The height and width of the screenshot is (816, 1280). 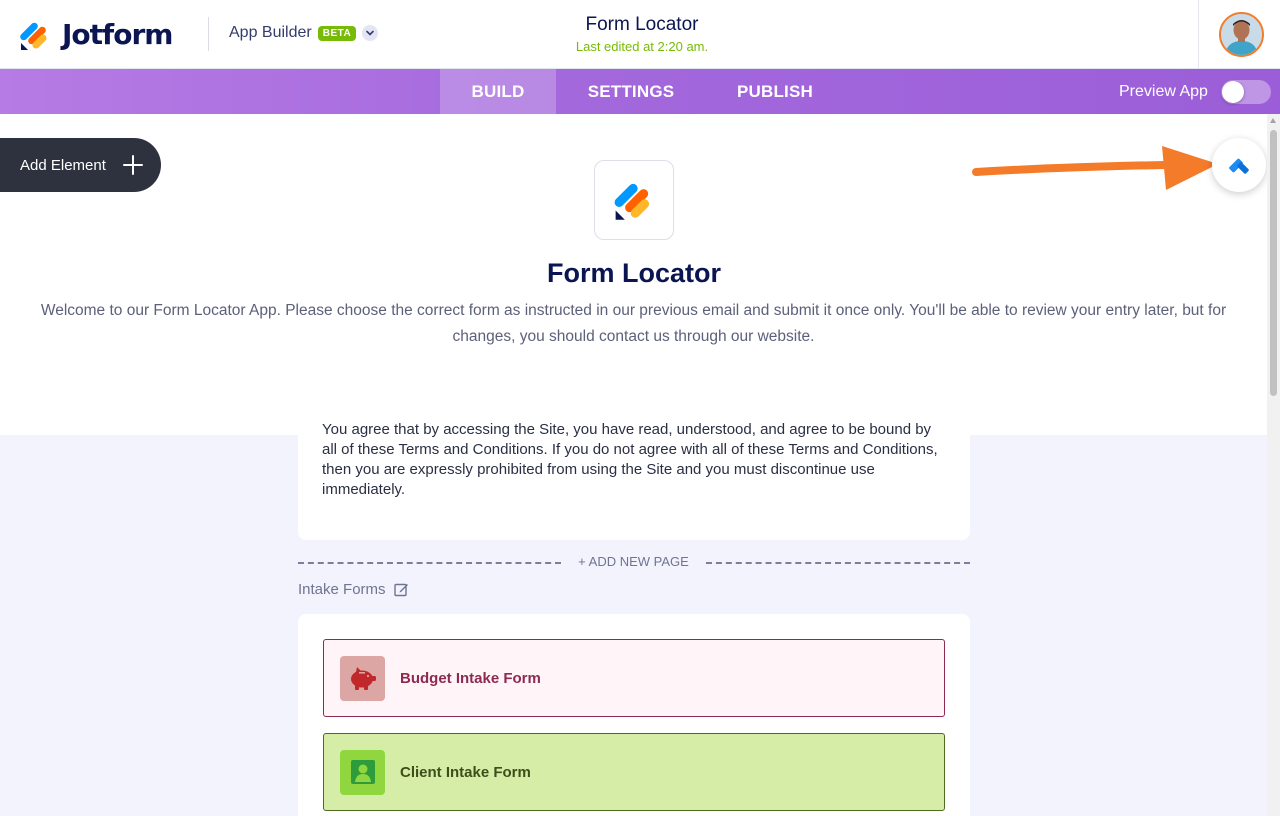 What do you see at coordinates (838, 563) in the screenshot?
I see `divider-right` at bounding box center [838, 563].